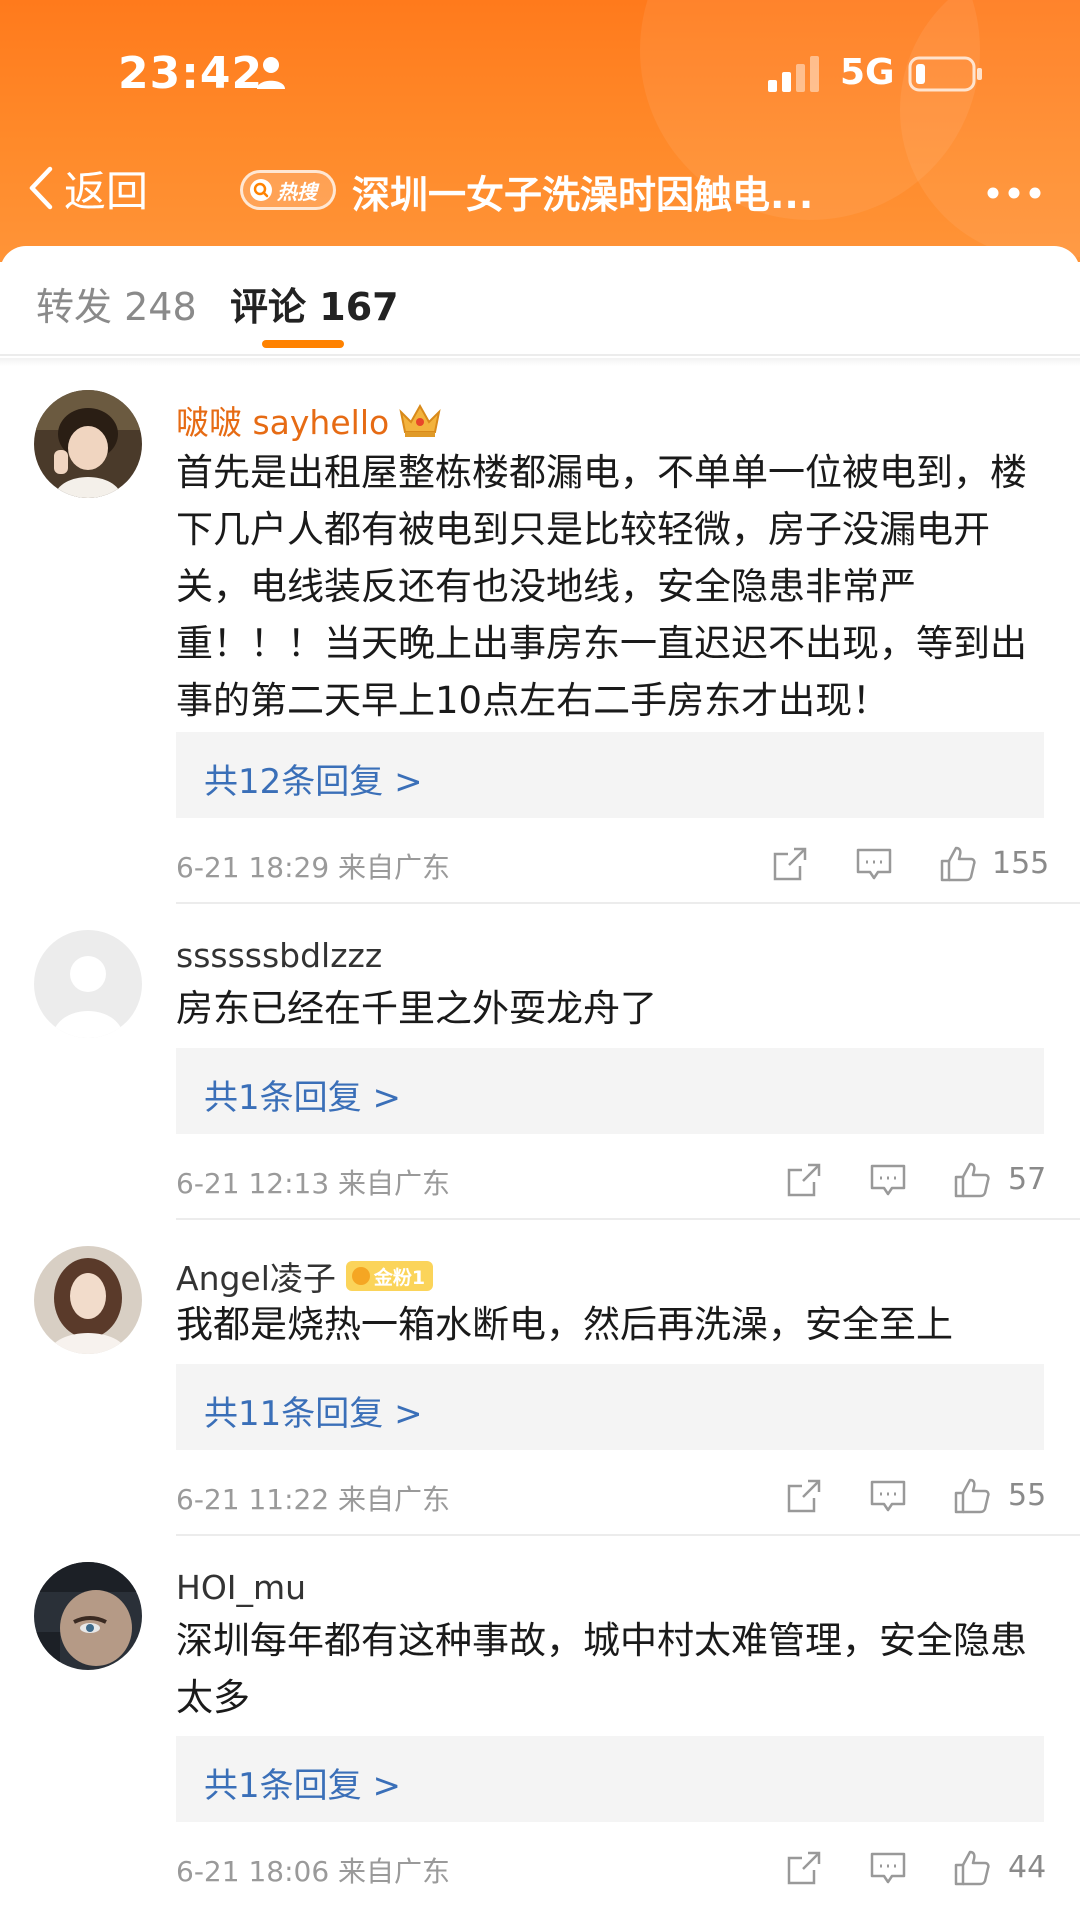 The height and width of the screenshot is (1908, 1080). Describe the element at coordinates (1021, 863) in the screenshot. I see `like-count: 155` at that location.